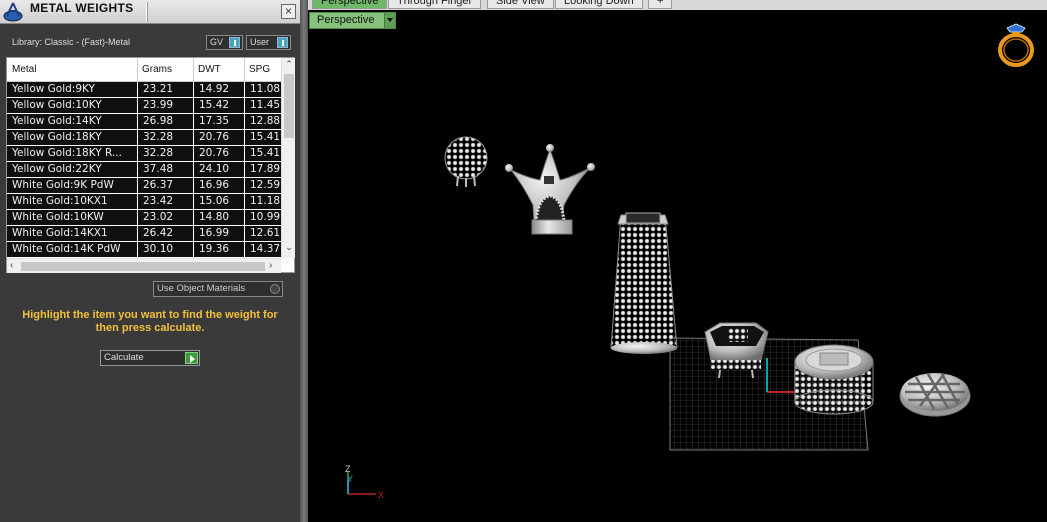 The height and width of the screenshot is (522, 1047). Describe the element at coordinates (348, 469) in the screenshot. I see `axis-z-label: Z` at that location.